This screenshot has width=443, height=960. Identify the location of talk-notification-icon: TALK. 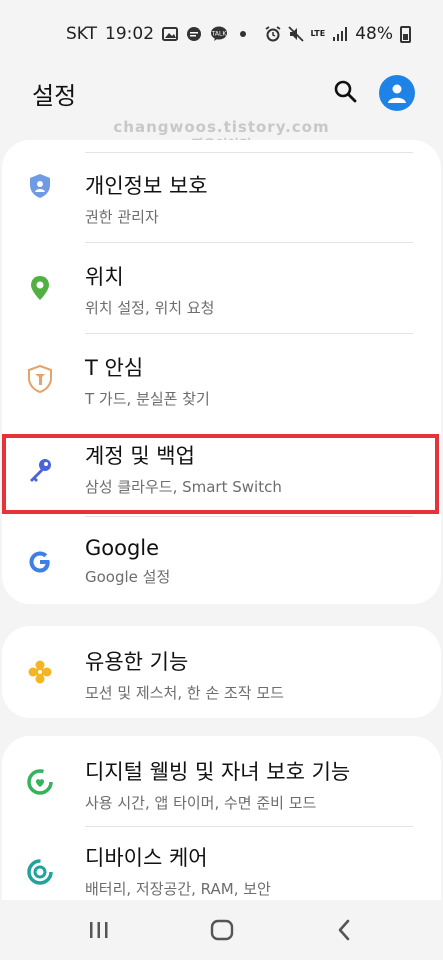
(219, 34).